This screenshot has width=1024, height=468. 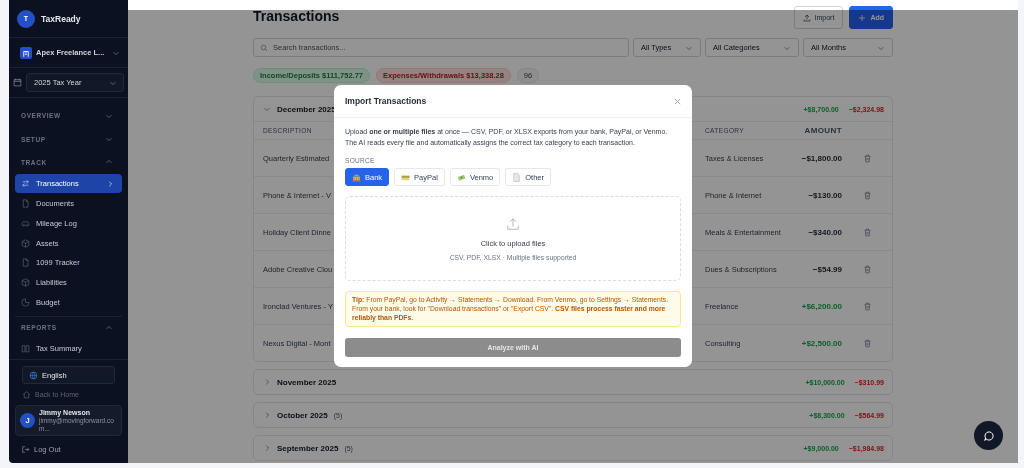 I want to click on table-cell: −$1,800.00, so click(x=821, y=158).